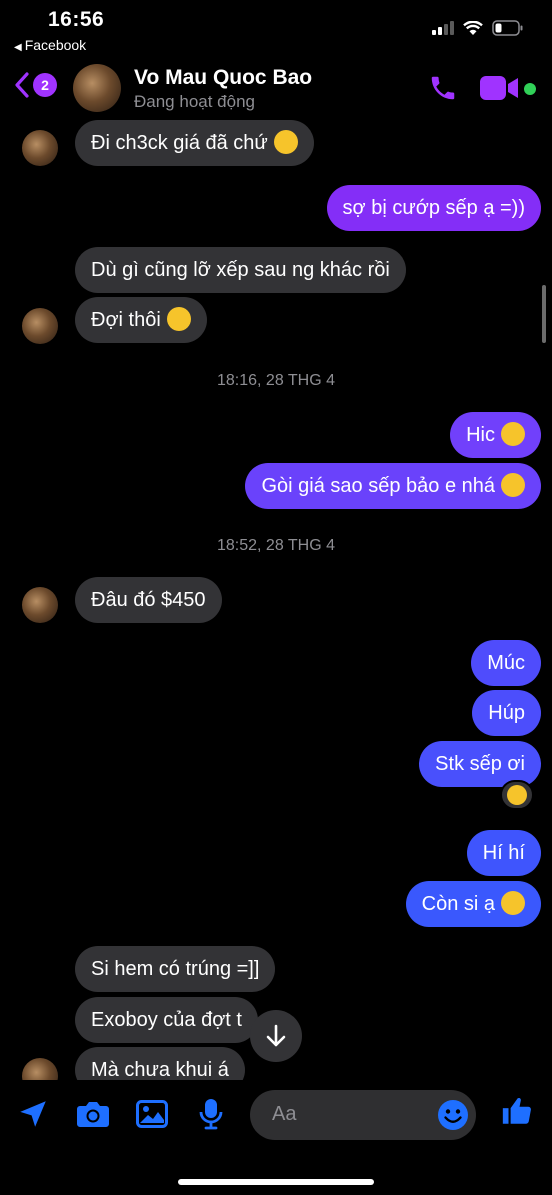 This screenshot has height=1195, width=552. I want to click on contact-status: Đang hoạt động, so click(194, 101).